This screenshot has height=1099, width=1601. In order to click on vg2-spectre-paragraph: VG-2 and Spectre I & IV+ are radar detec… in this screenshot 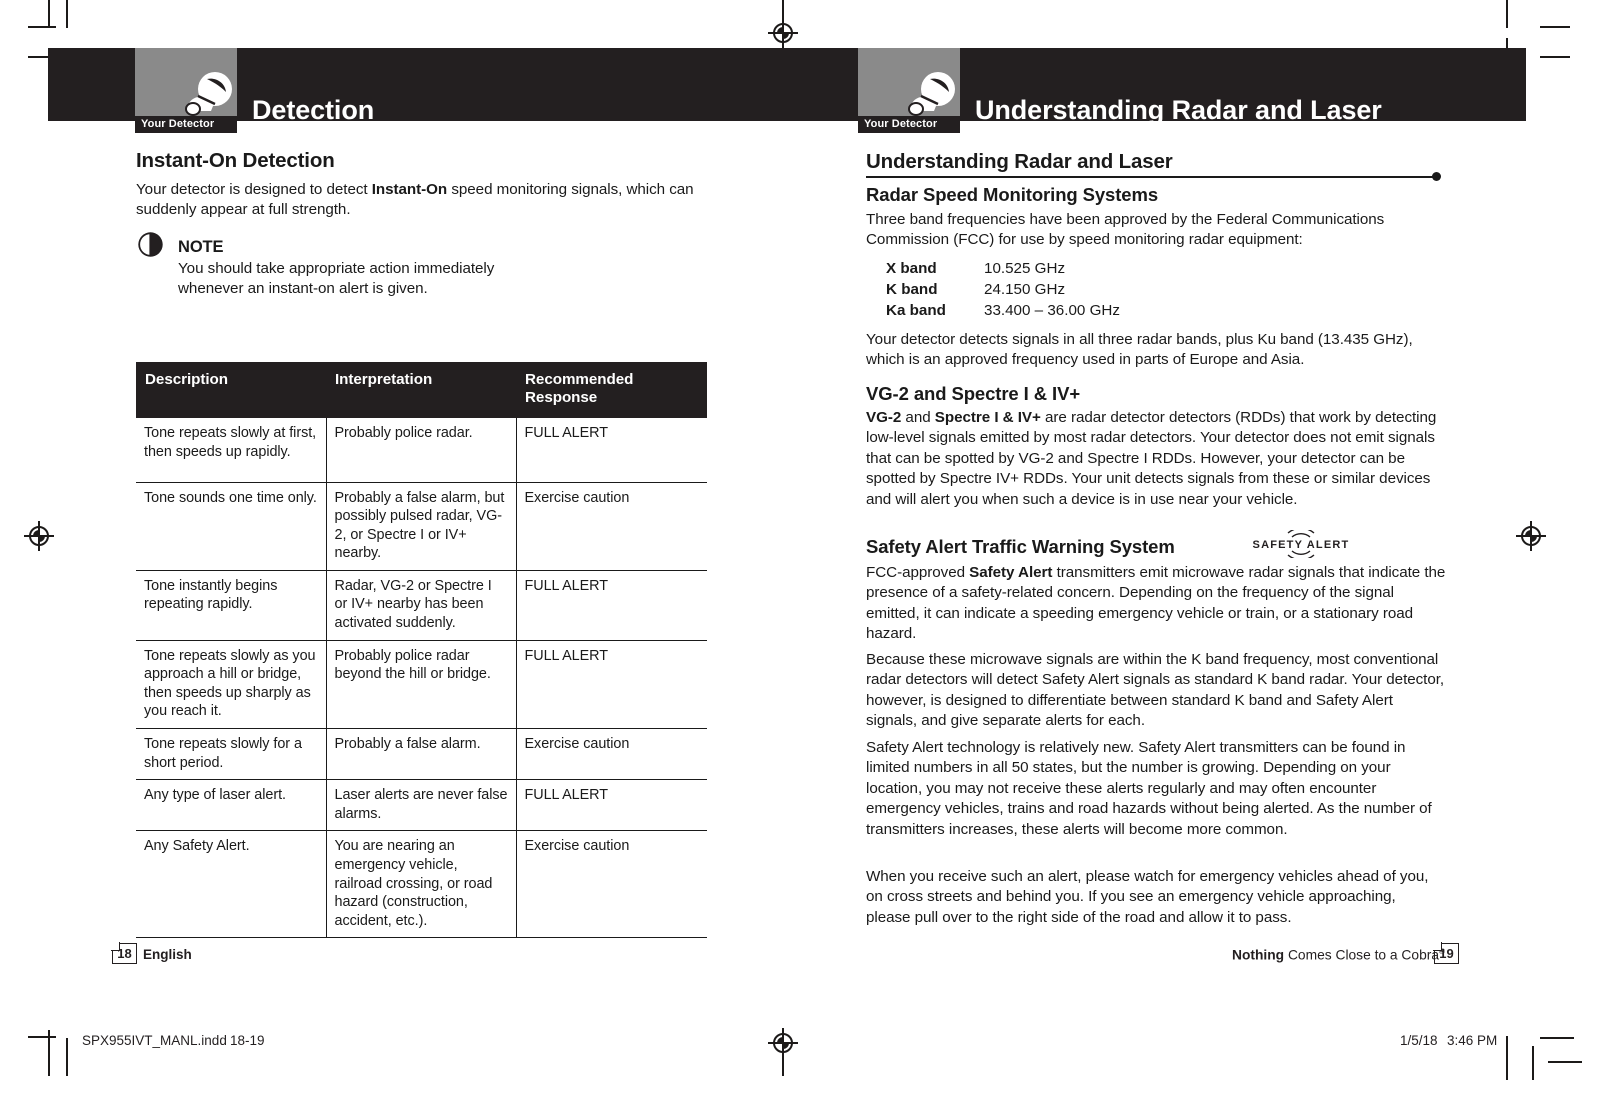, I will do `click(1155, 459)`.